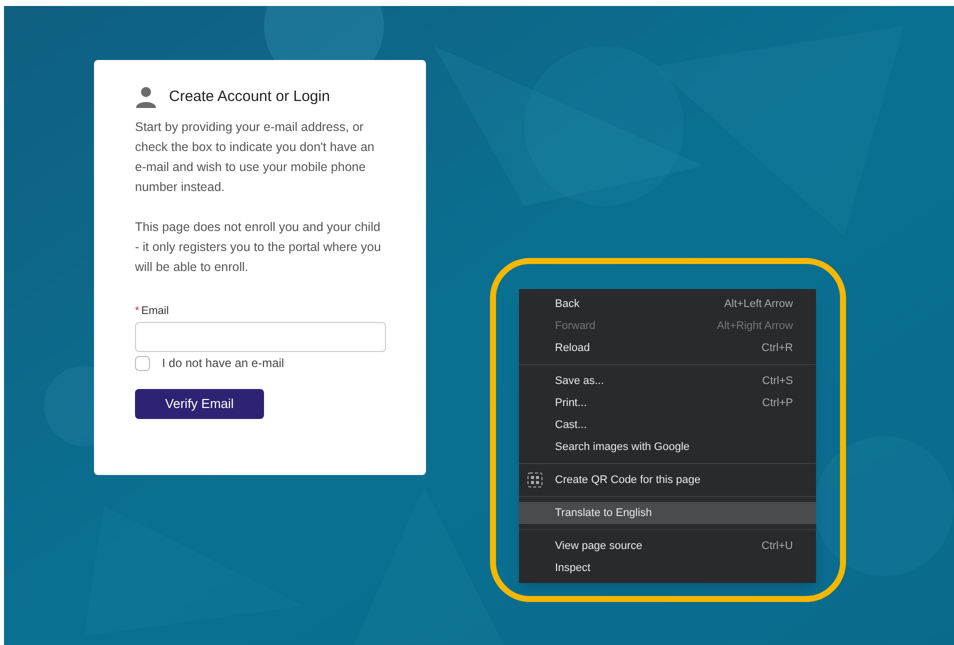 Image resolution: width=954 pixels, height=645 pixels. Describe the element at coordinates (777, 546) in the screenshot. I see `shortcut-text: Ctrl+U` at that location.